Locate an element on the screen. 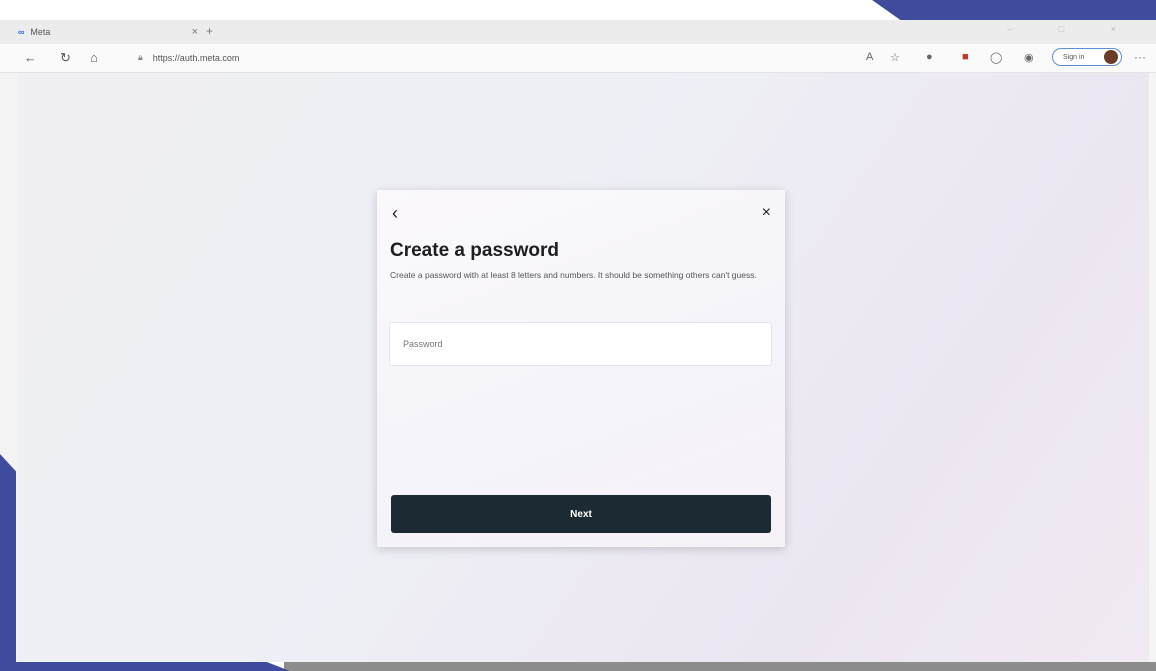 This screenshot has height=671, width=1156. lock-icon: 🔒︎ is located at coordinates (140, 57).